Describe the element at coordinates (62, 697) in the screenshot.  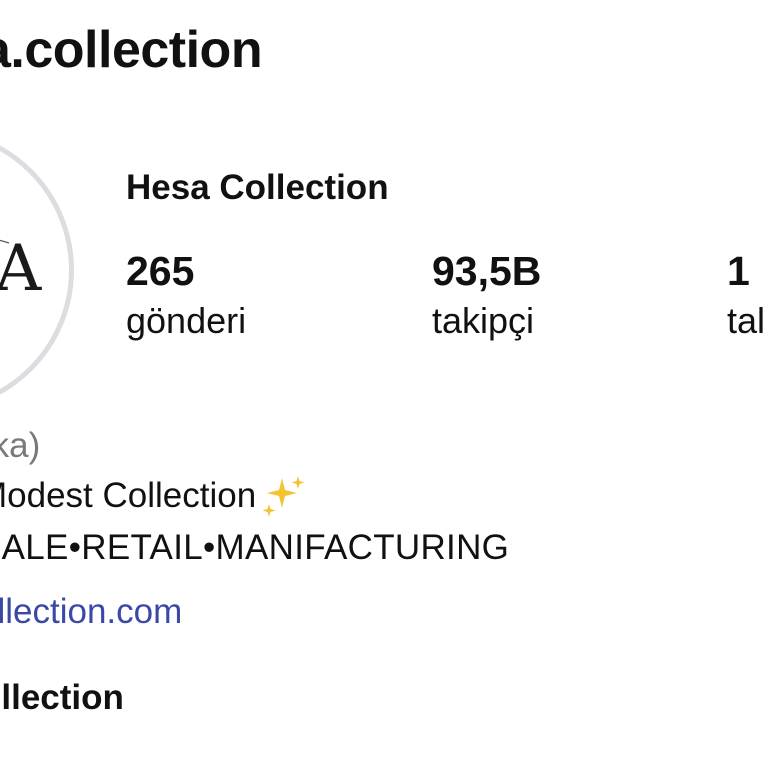
I see `bio-name-line: ollection` at that location.